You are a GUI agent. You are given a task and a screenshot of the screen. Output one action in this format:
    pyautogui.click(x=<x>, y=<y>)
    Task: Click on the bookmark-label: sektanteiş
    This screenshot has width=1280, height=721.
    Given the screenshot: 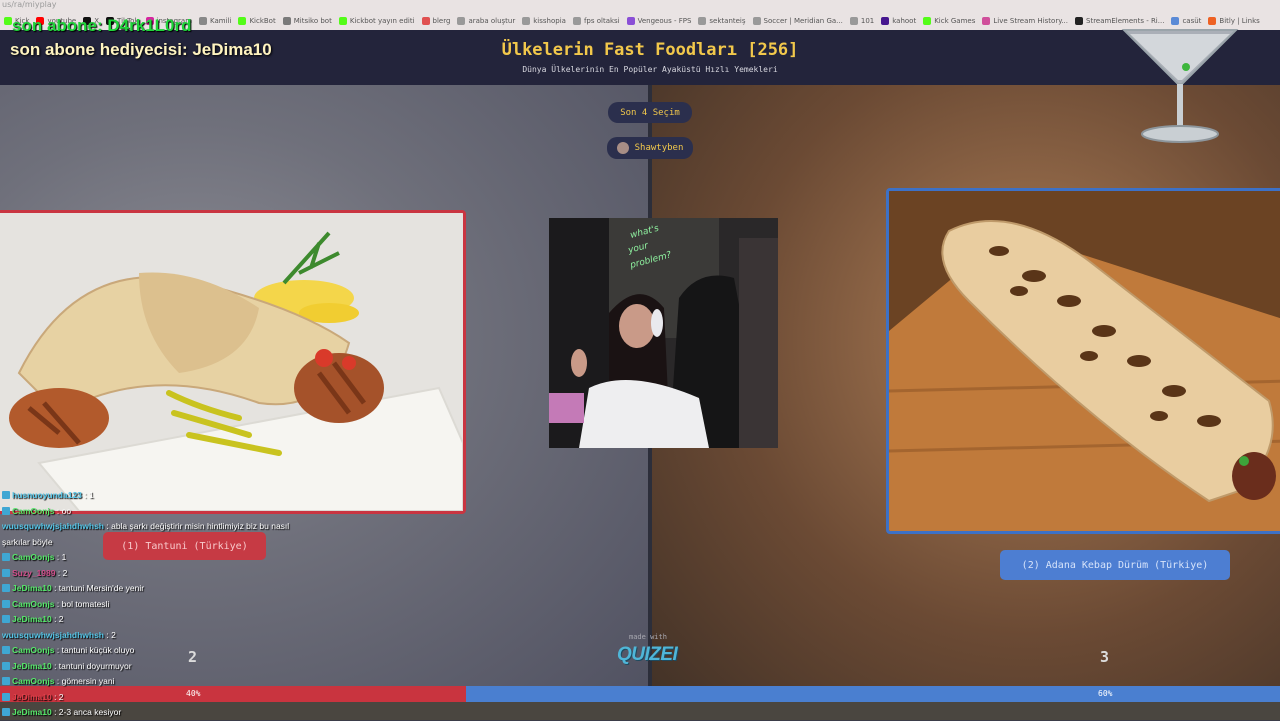 What is the action you would take?
    pyautogui.click(x=727, y=21)
    